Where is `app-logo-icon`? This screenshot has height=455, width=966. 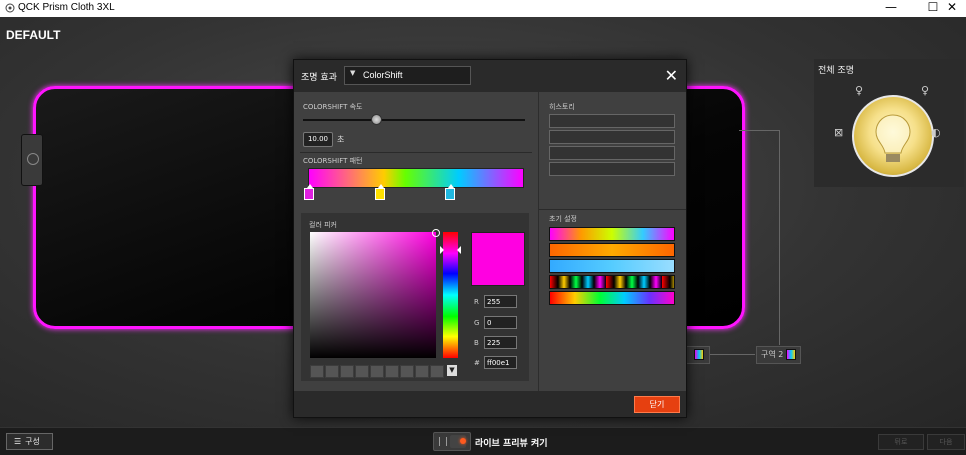 app-logo-icon is located at coordinates (10, 8).